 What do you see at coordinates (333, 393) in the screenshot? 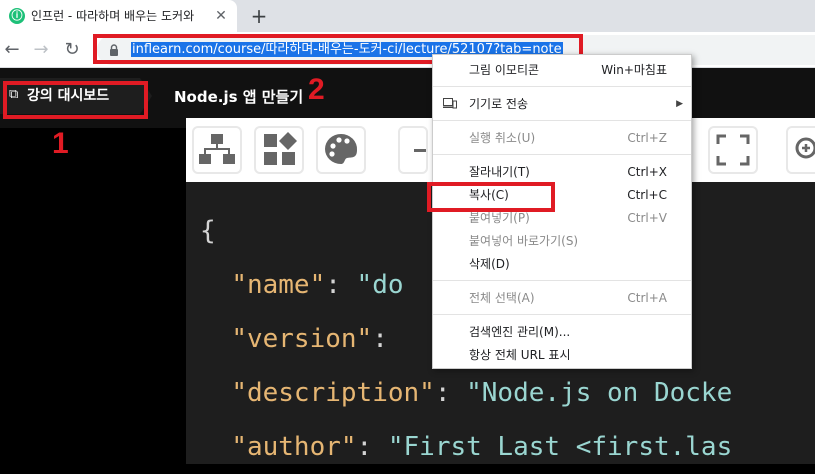
I see `code-key: "description"` at bounding box center [333, 393].